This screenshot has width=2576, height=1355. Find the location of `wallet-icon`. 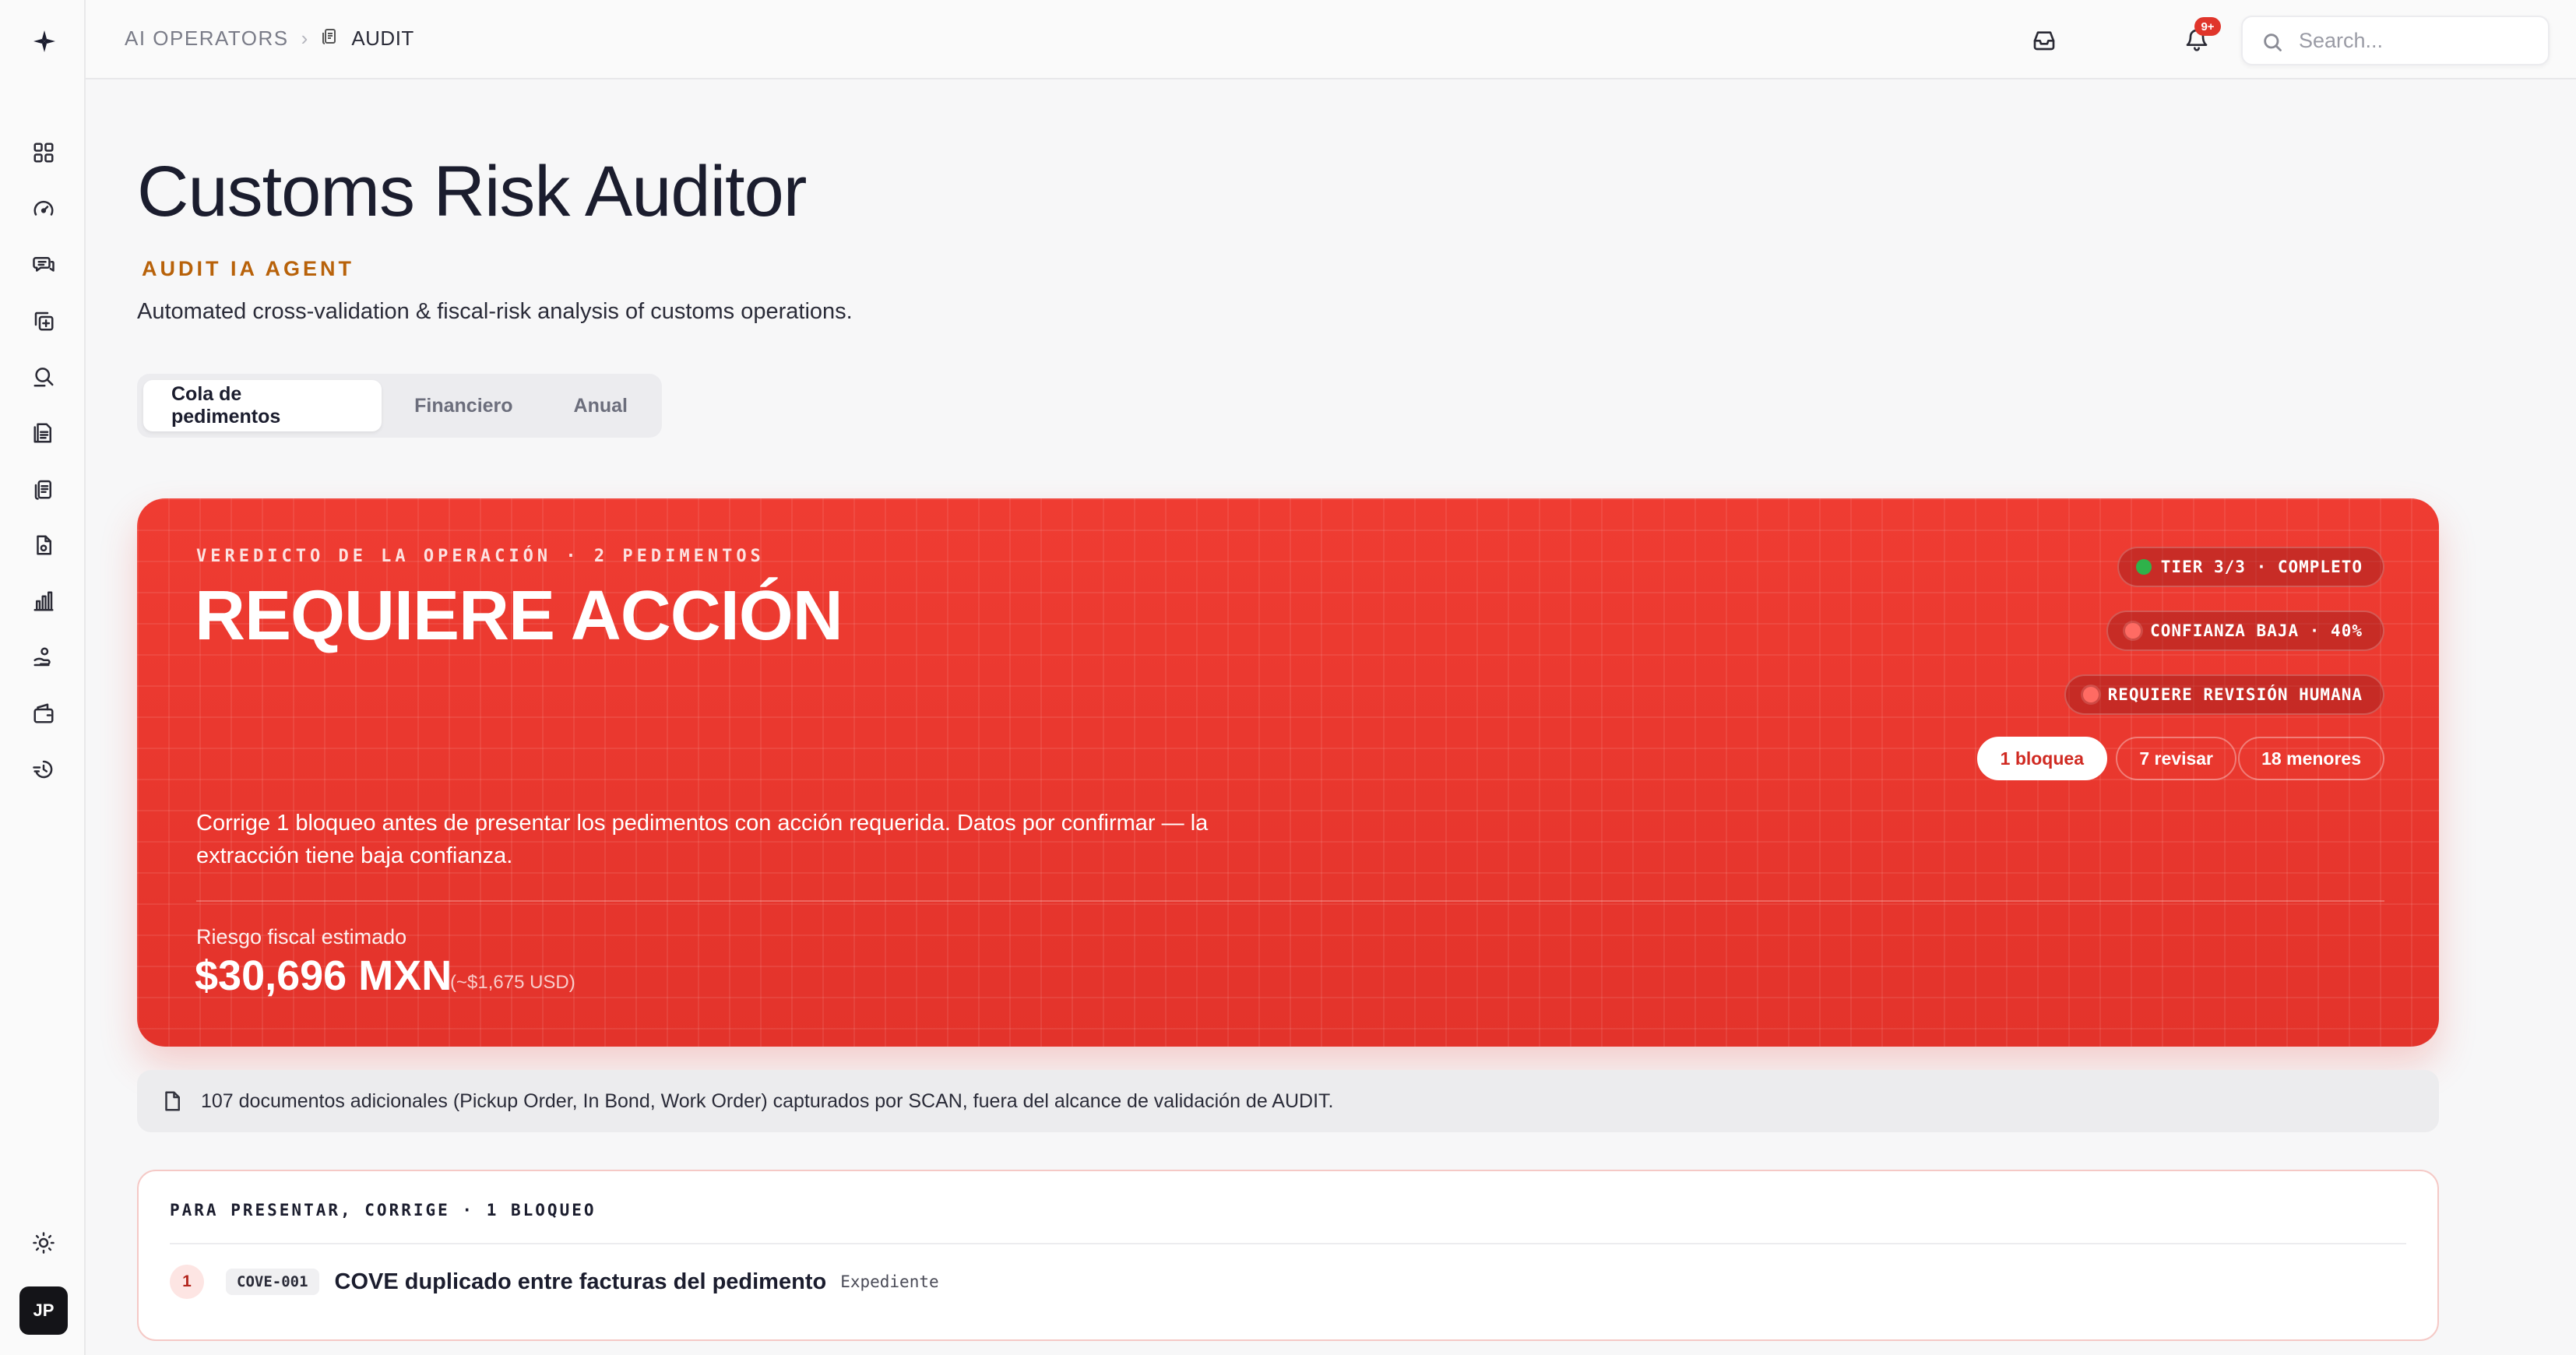

wallet-icon is located at coordinates (44, 713).